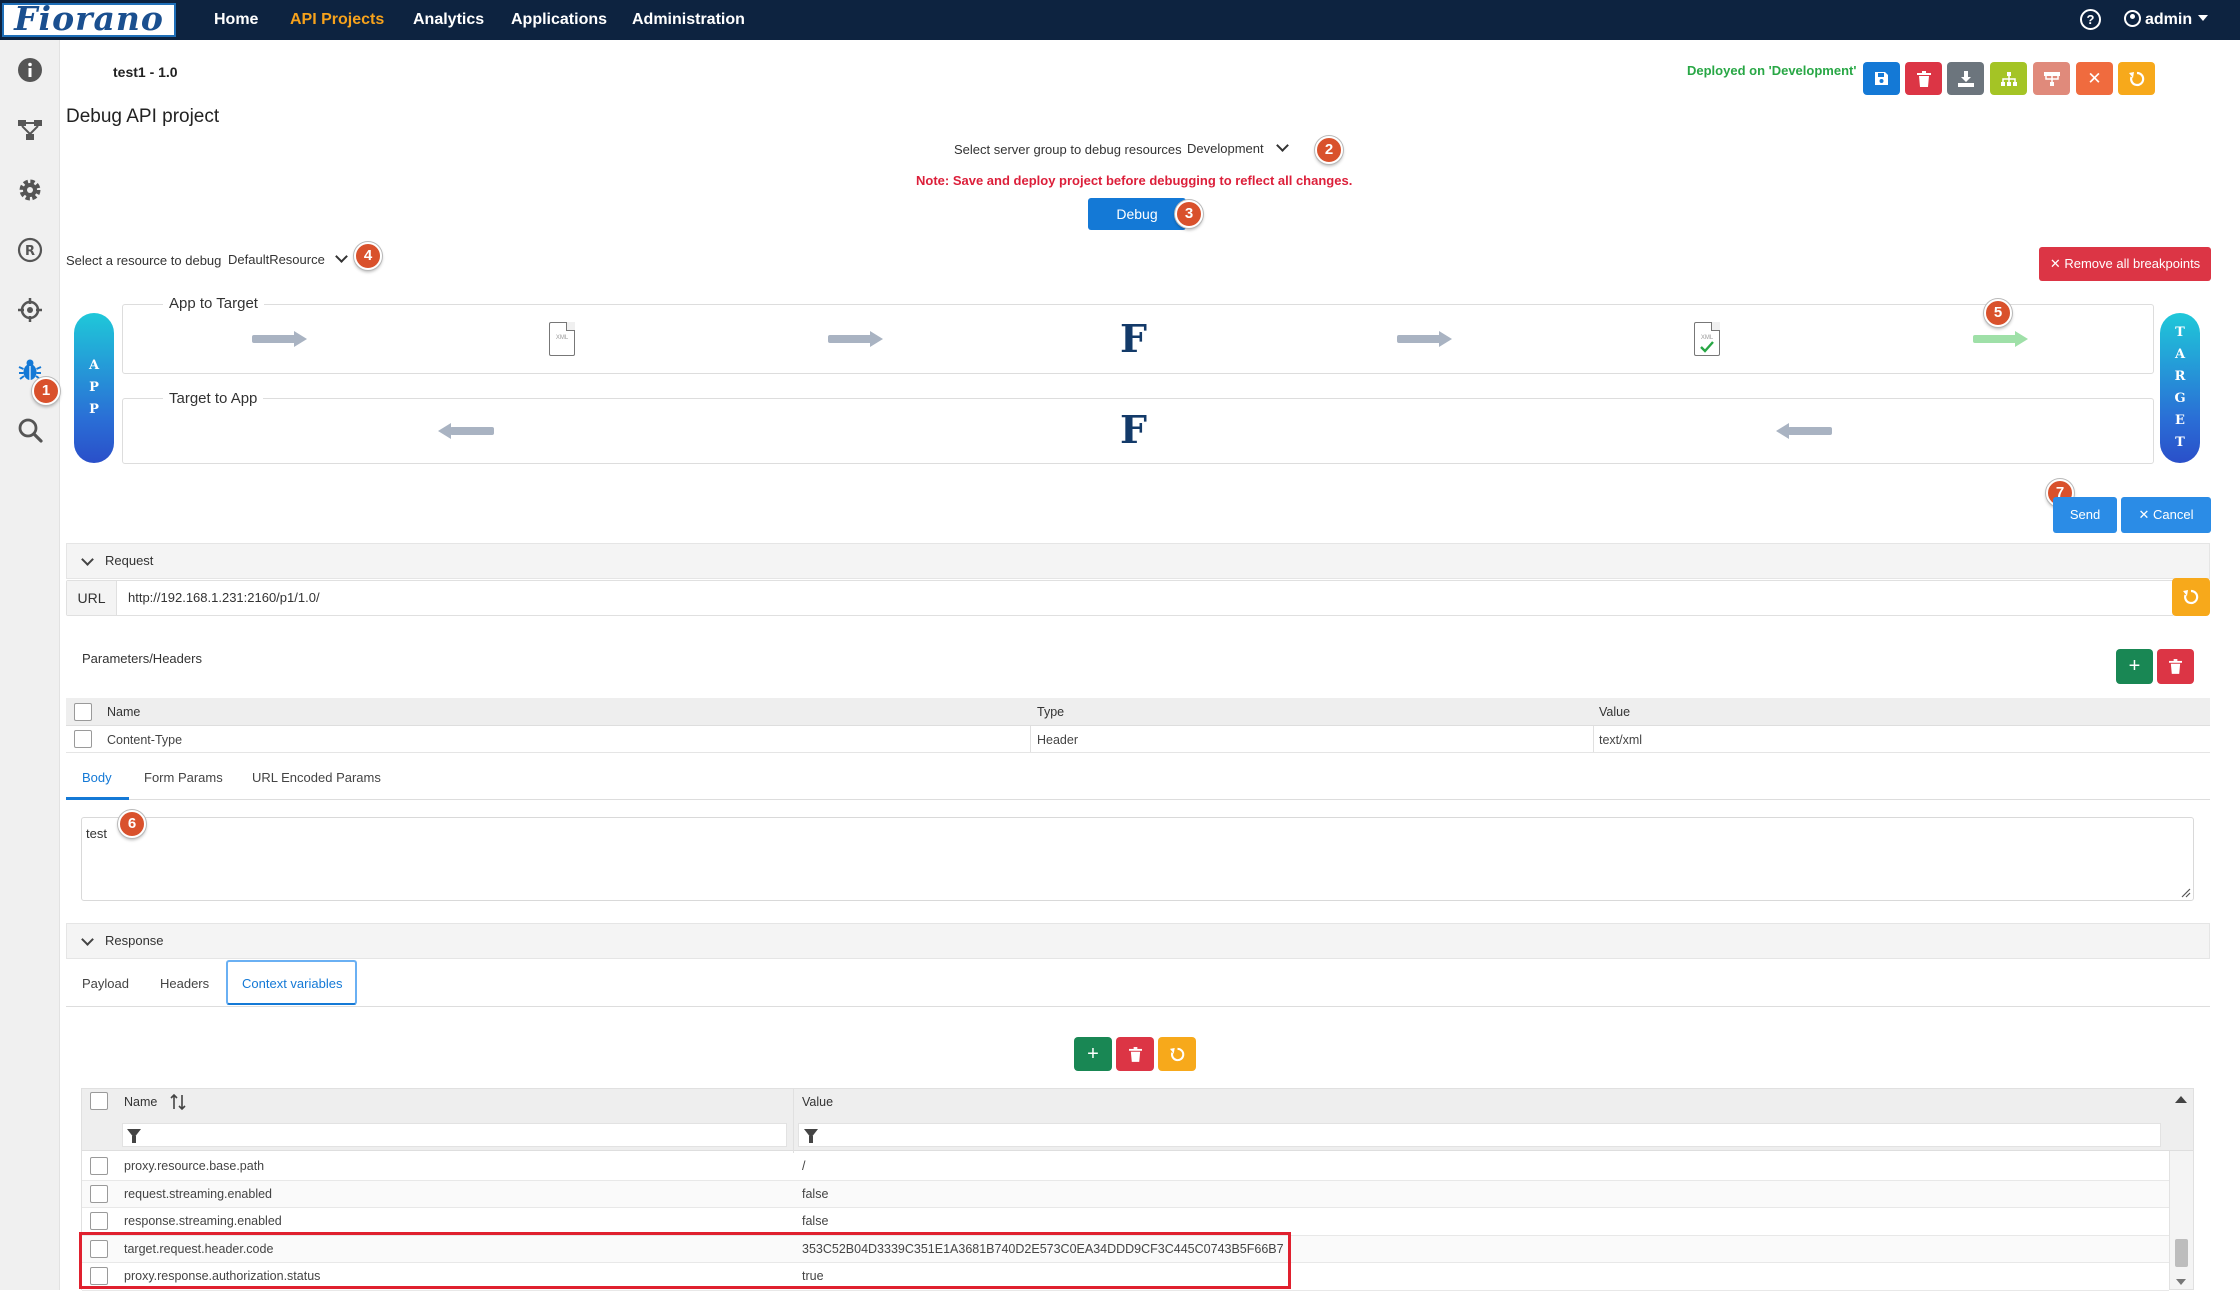 The height and width of the screenshot is (1291, 2240). I want to click on app-pill-label: APP, so click(94, 388).